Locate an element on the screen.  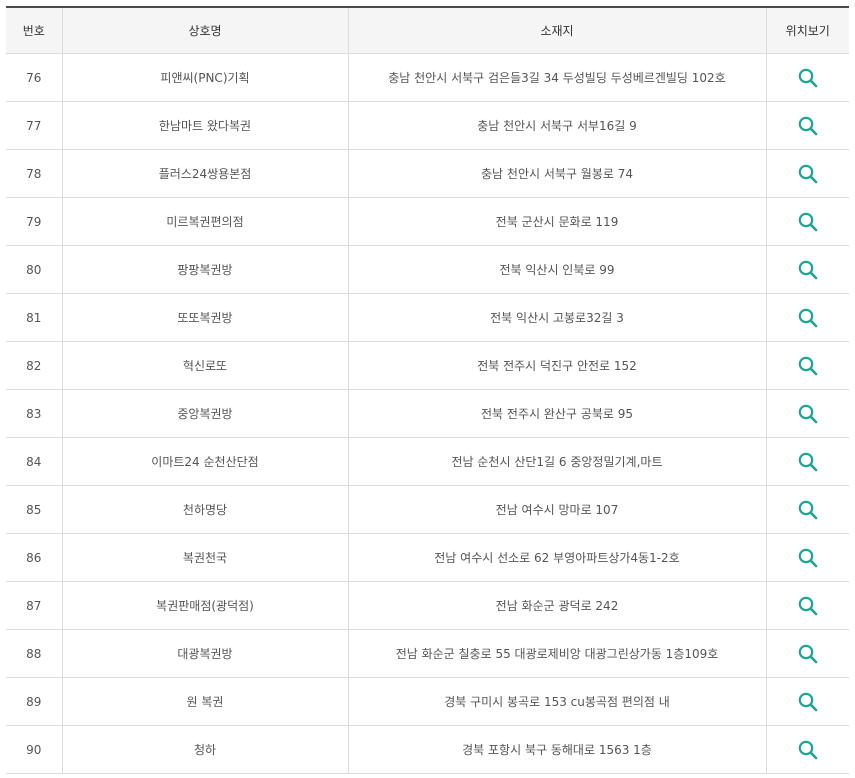
cell-address: 전북 전주시 덕진구 안전로 152 is located at coordinates (556, 365).